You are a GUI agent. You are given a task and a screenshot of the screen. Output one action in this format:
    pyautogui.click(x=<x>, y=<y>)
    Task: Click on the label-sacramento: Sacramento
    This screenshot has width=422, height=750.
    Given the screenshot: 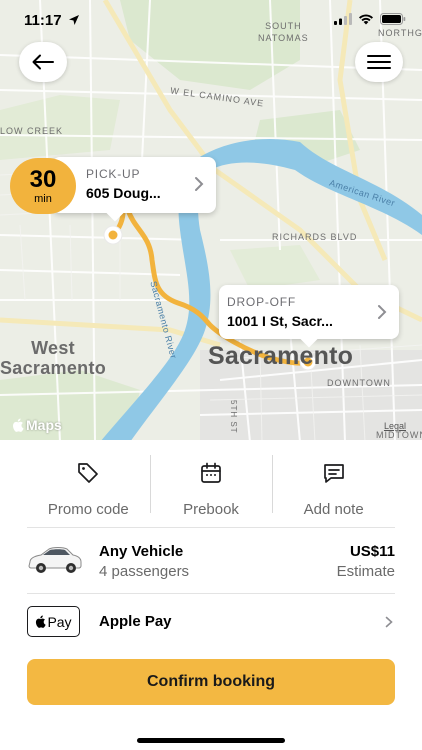 What is the action you would take?
    pyautogui.click(x=281, y=356)
    